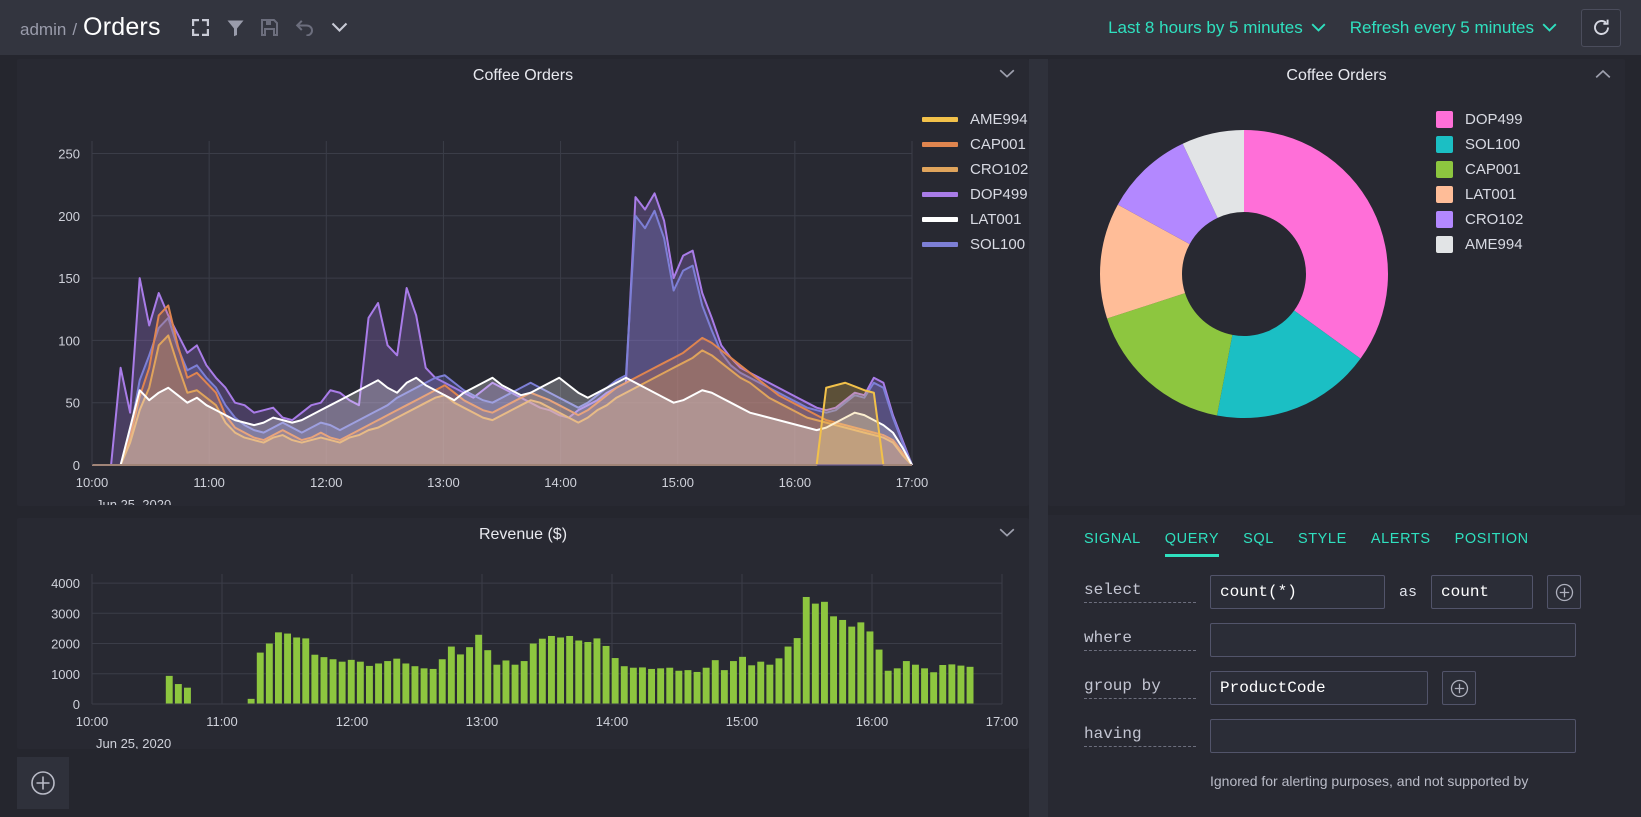 Image resolution: width=1641 pixels, height=817 pixels. What do you see at coordinates (1564, 592) in the screenshot?
I see `add-select-button` at bounding box center [1564, 592].